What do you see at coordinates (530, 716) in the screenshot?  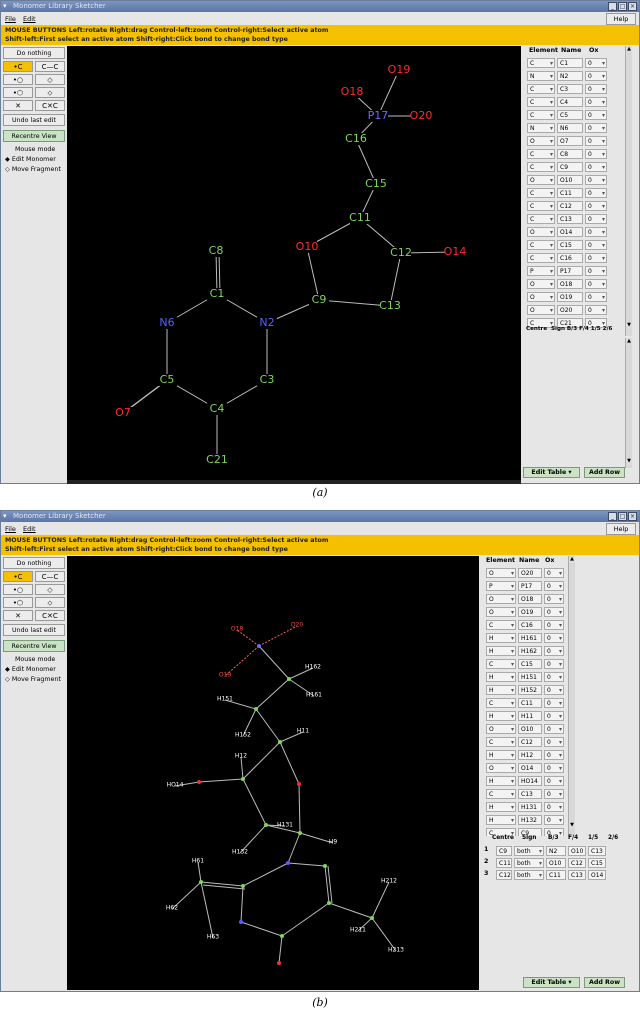 I see `name-field: H11` at bounding box center [530, 716].